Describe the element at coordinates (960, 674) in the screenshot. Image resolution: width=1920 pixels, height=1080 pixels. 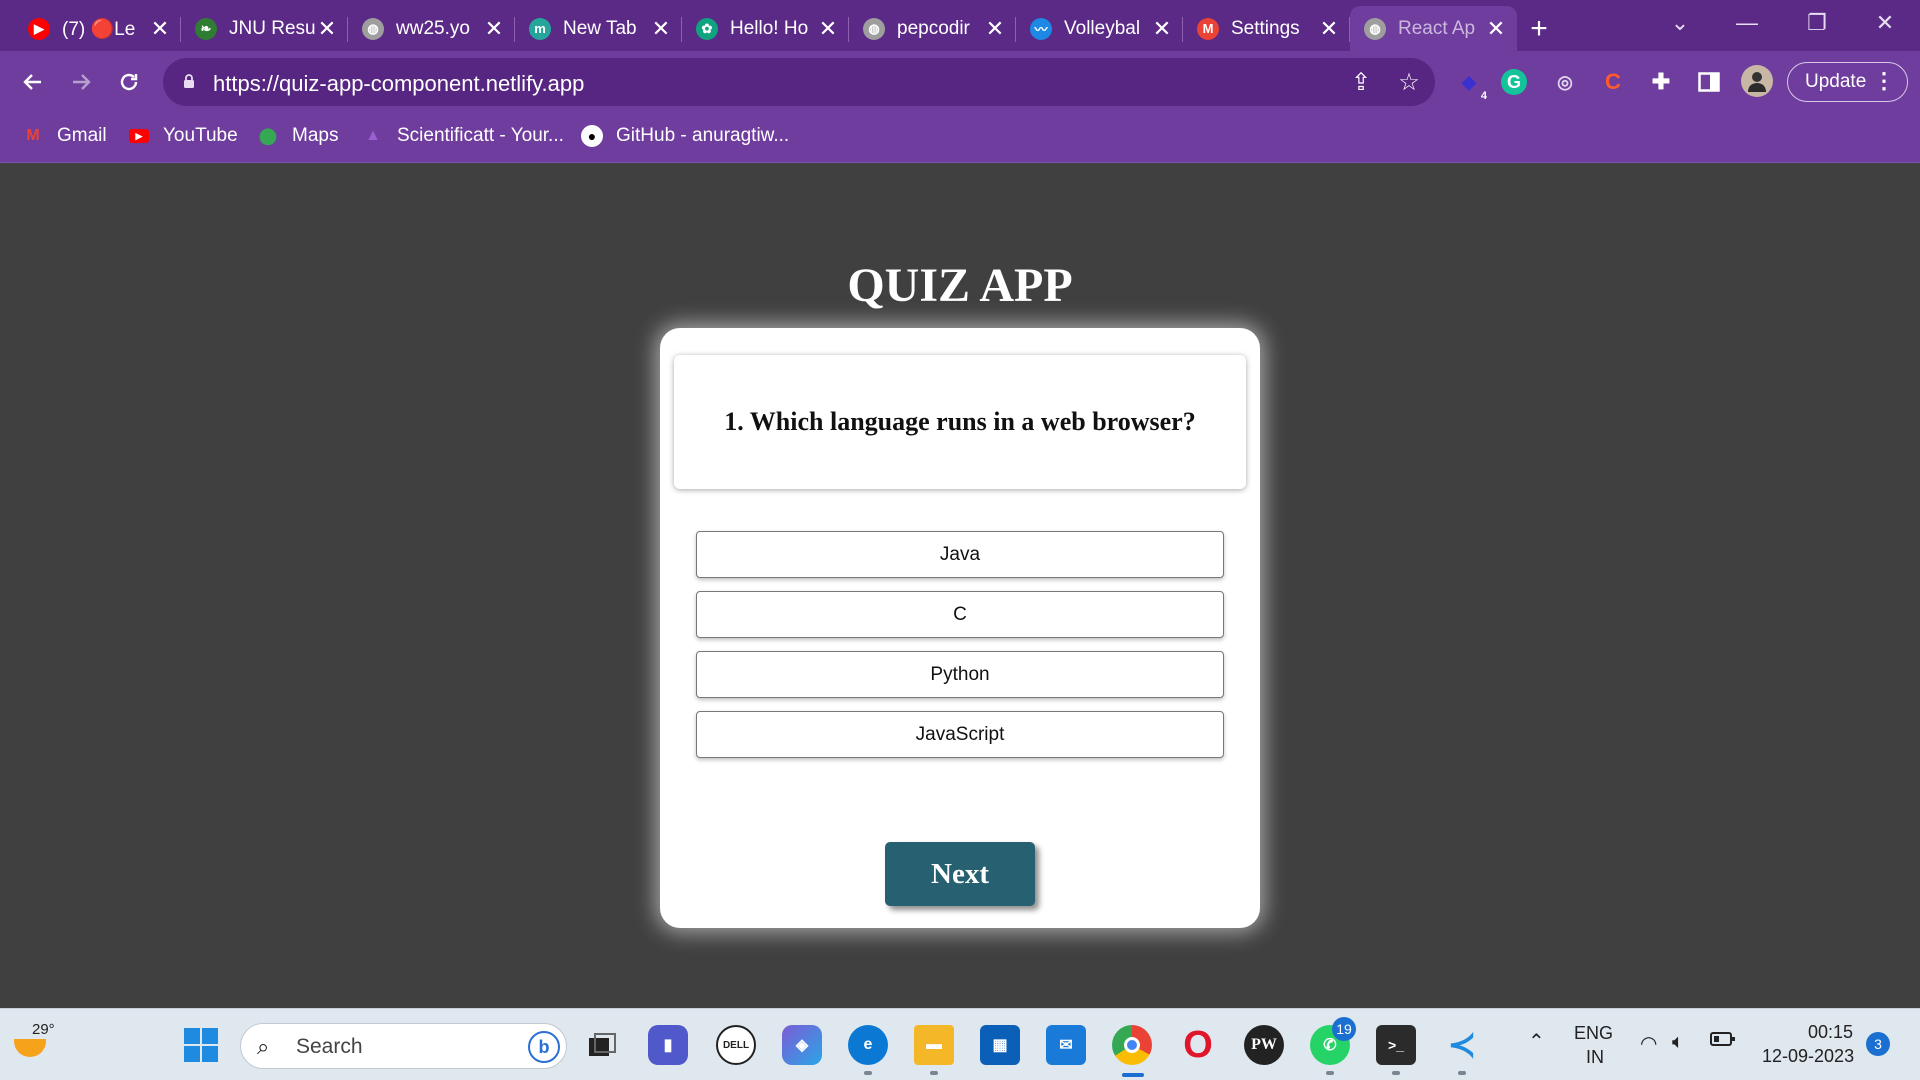
I see `answer-option-python: Python` at that location.